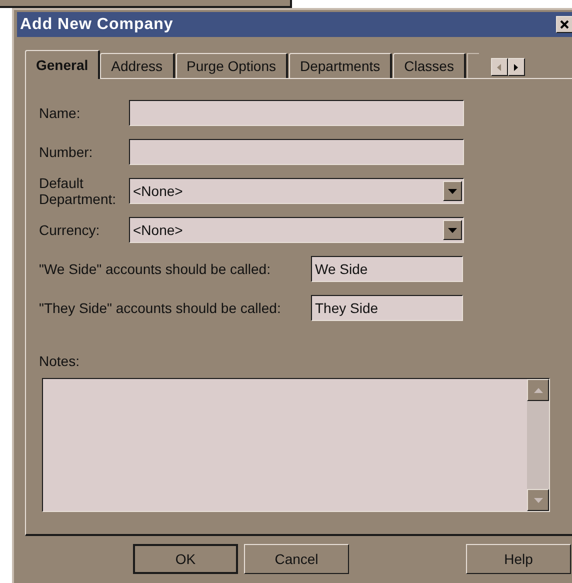 The width and height of the screenshot is (572, 583). What do you see at coordinates (185, 559) in the screenshot?
I see `dialog-button: OK` at bounding box center [185, 559].